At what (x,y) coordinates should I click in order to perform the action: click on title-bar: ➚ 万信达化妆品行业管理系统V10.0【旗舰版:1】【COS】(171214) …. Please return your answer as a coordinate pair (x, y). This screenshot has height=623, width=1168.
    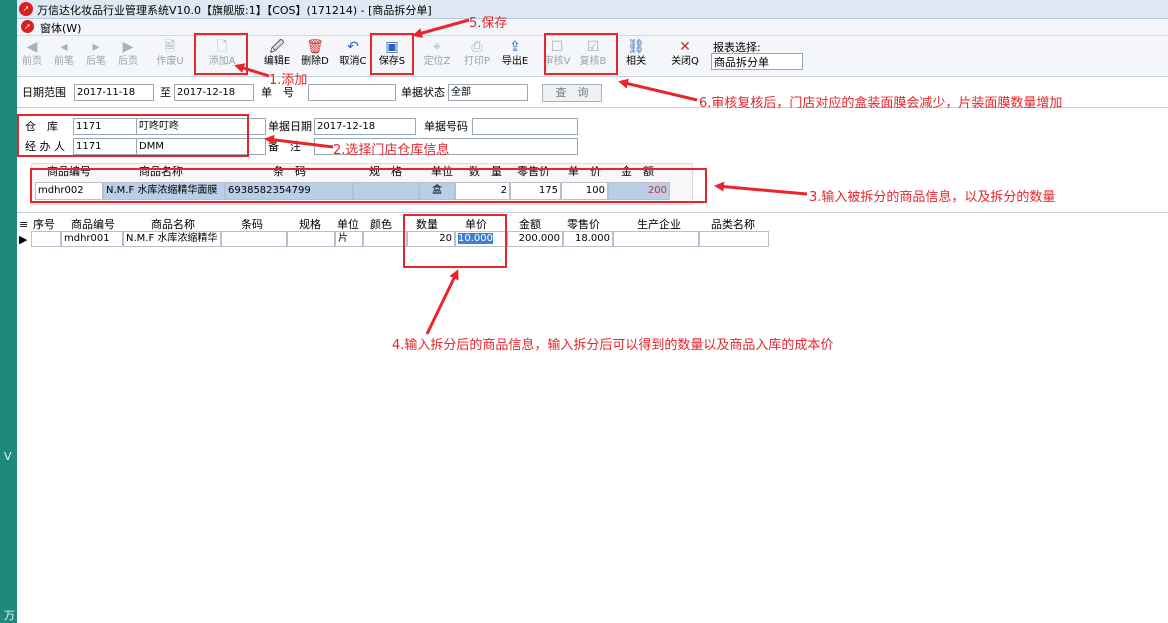
    Looking at the image, I should click on (592, 9).